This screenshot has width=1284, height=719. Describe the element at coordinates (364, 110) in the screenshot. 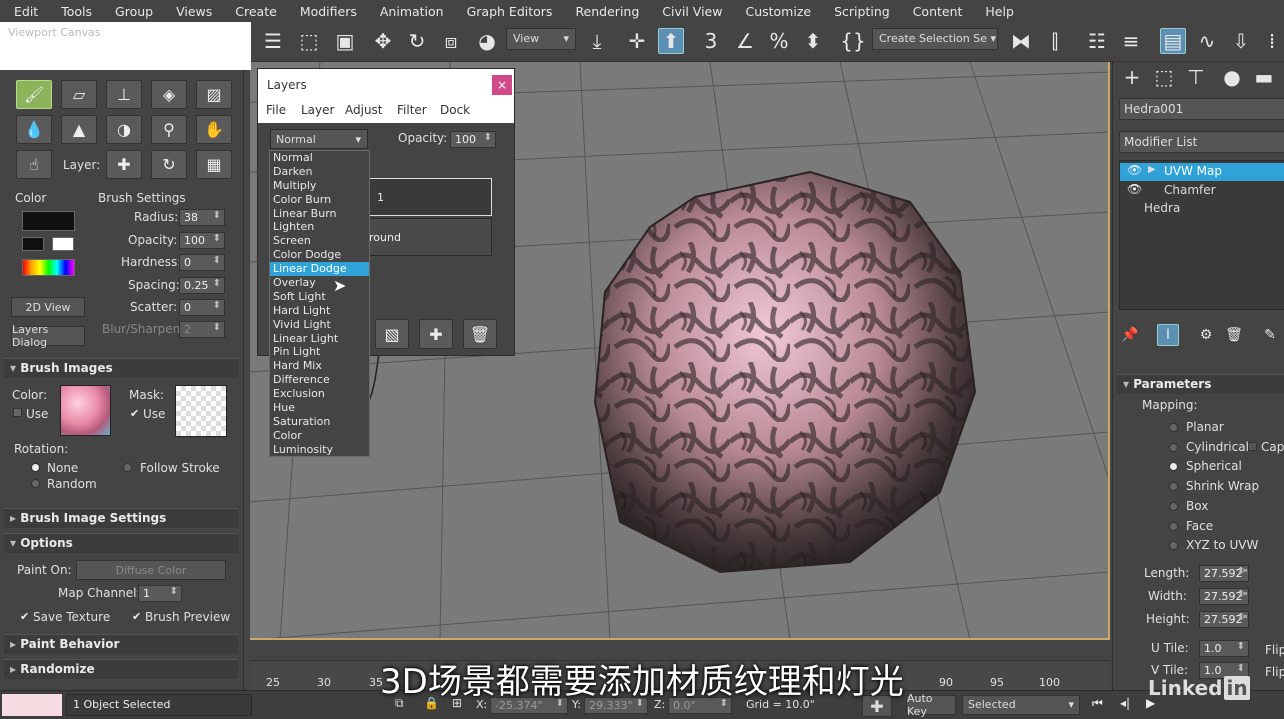

I see `layers-menu-adjust: Adjust` at that location.